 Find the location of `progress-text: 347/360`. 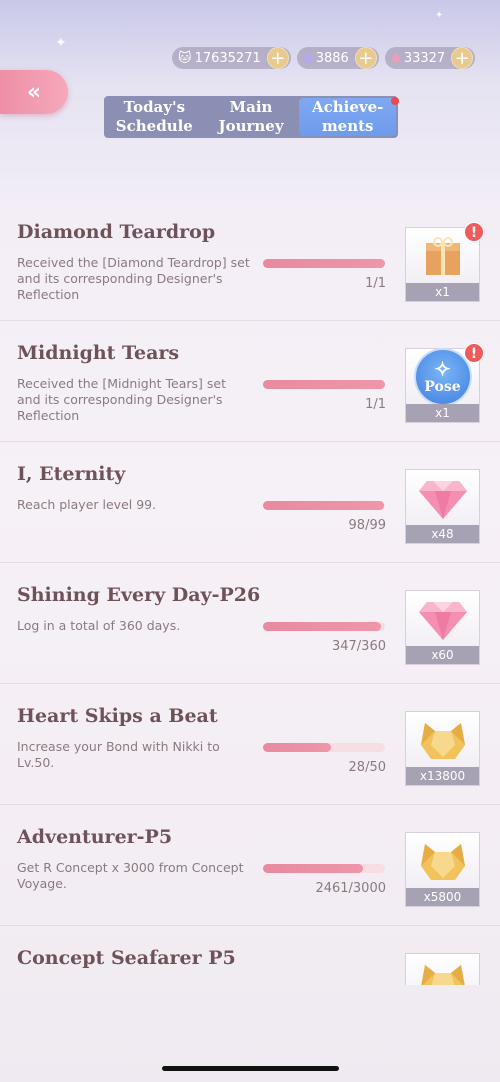

progress-text: 347/360 is located at coordinates (358, 646).